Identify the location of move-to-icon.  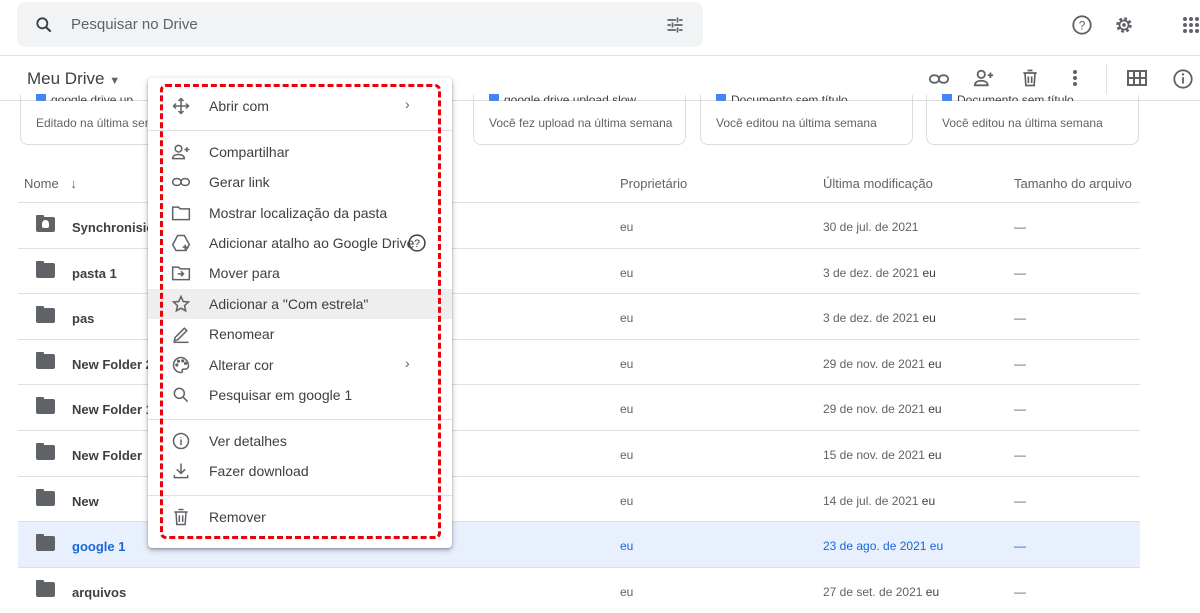
(181, 273).